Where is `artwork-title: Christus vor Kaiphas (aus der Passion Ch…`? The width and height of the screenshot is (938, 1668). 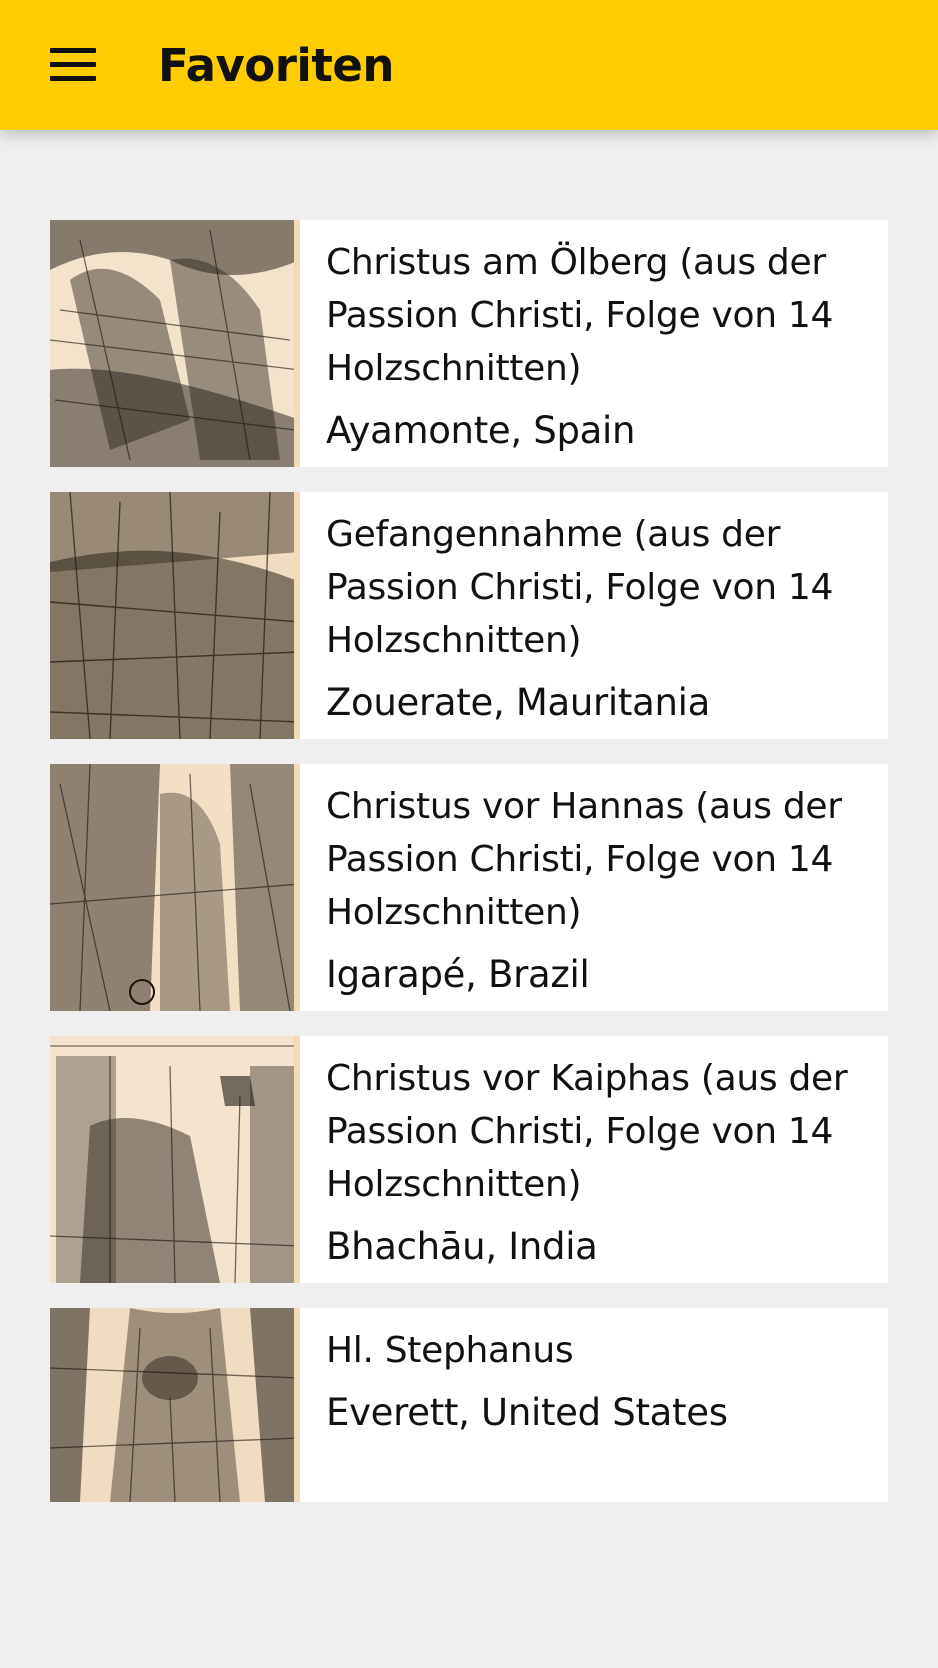
artwork-title: Christus vor Kaiphas (aus der Passion Ch… is located at coordinates (587, 1131).